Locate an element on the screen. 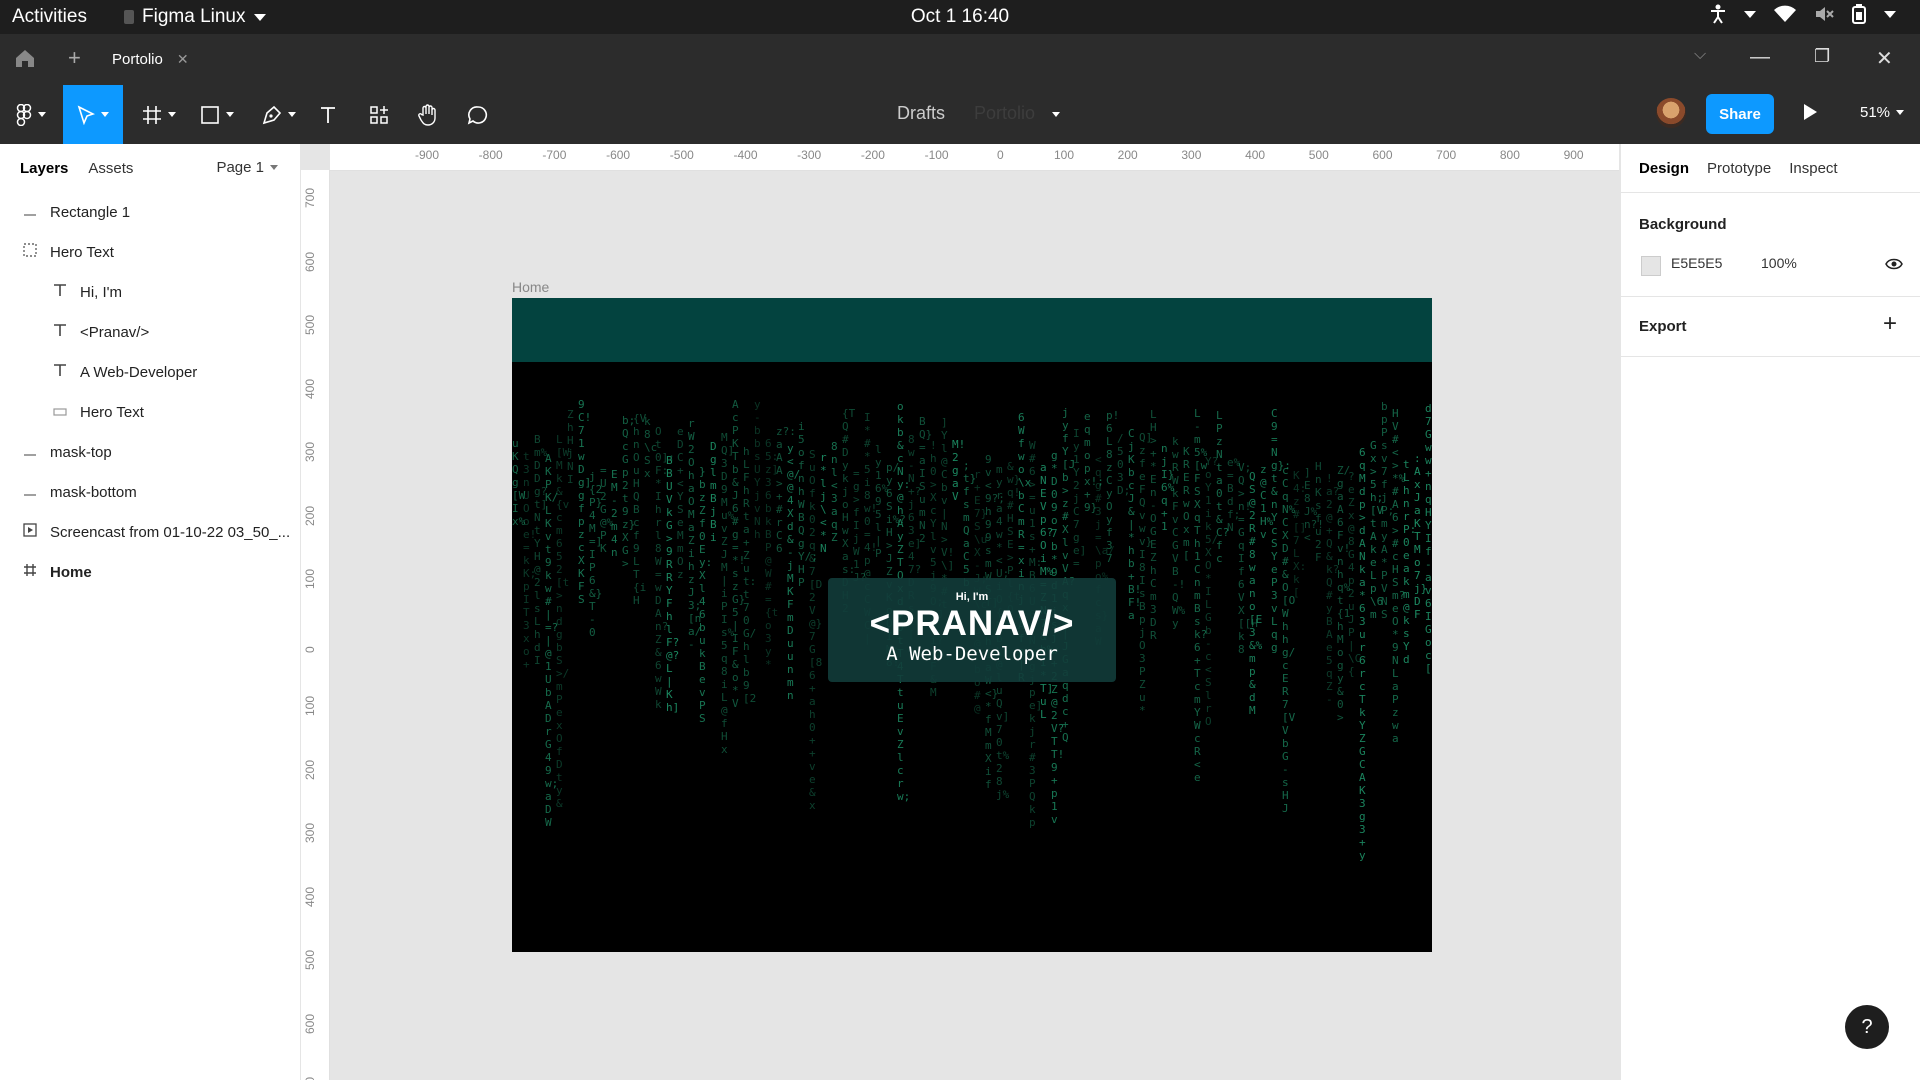 The image size is (1920, 1080). chevron-down-icon: ⌵ is located at coordinates (1700, 55).